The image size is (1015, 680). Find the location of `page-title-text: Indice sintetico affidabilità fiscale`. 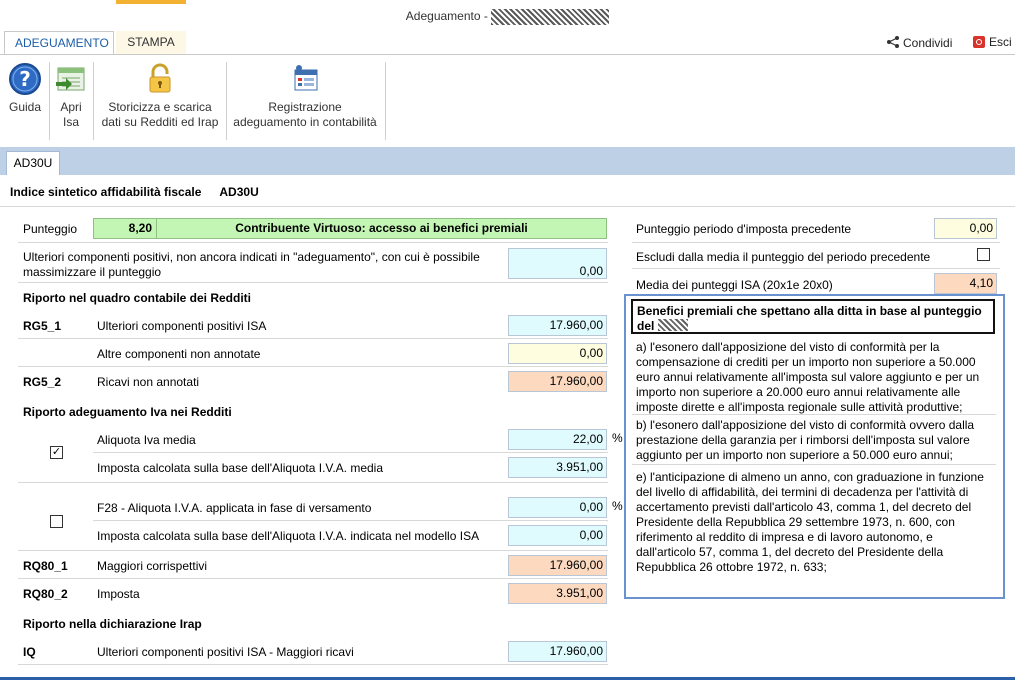

page-title-text: Indice sintetico affidabilità fiscale is located at coordinates (106, 192).